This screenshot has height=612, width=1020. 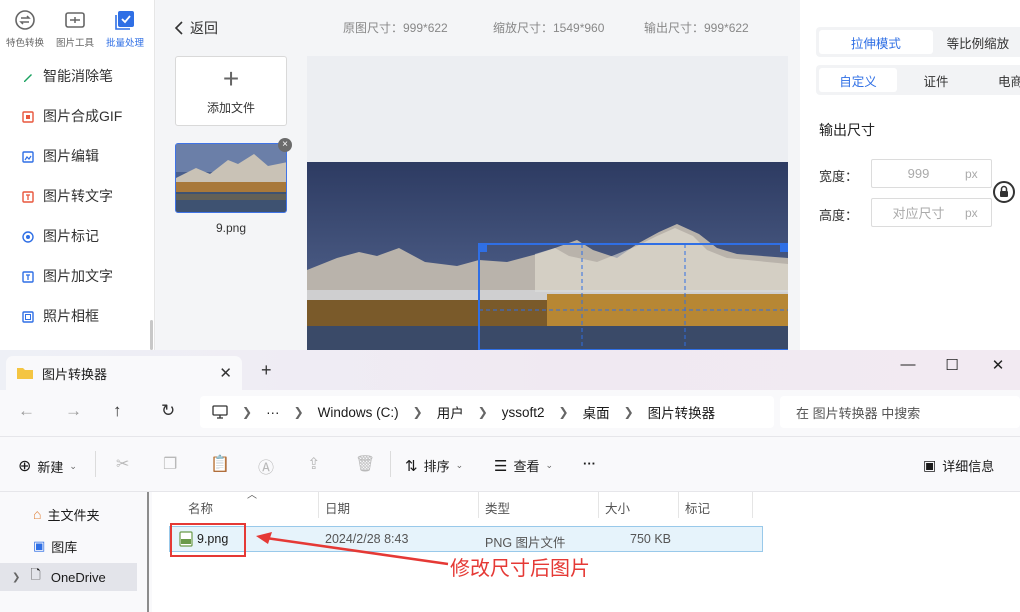 What do you see at coordinates (148, 552) in the screenshot?
I see `nav-scrollbar` at bounding box center [148, 552].